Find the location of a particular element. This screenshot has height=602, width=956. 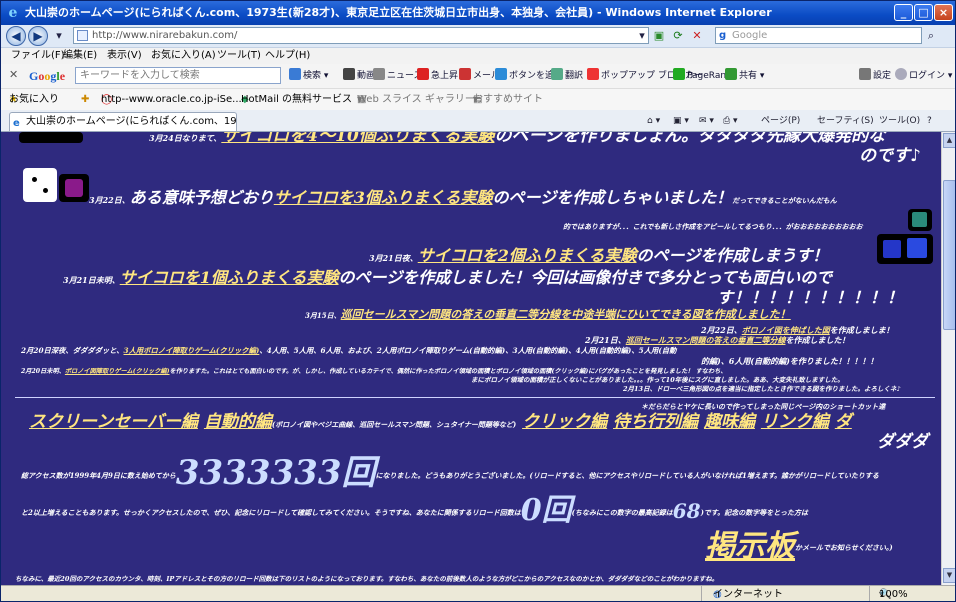

auto-link: 自動的編 is located at coordinates (238, 422).